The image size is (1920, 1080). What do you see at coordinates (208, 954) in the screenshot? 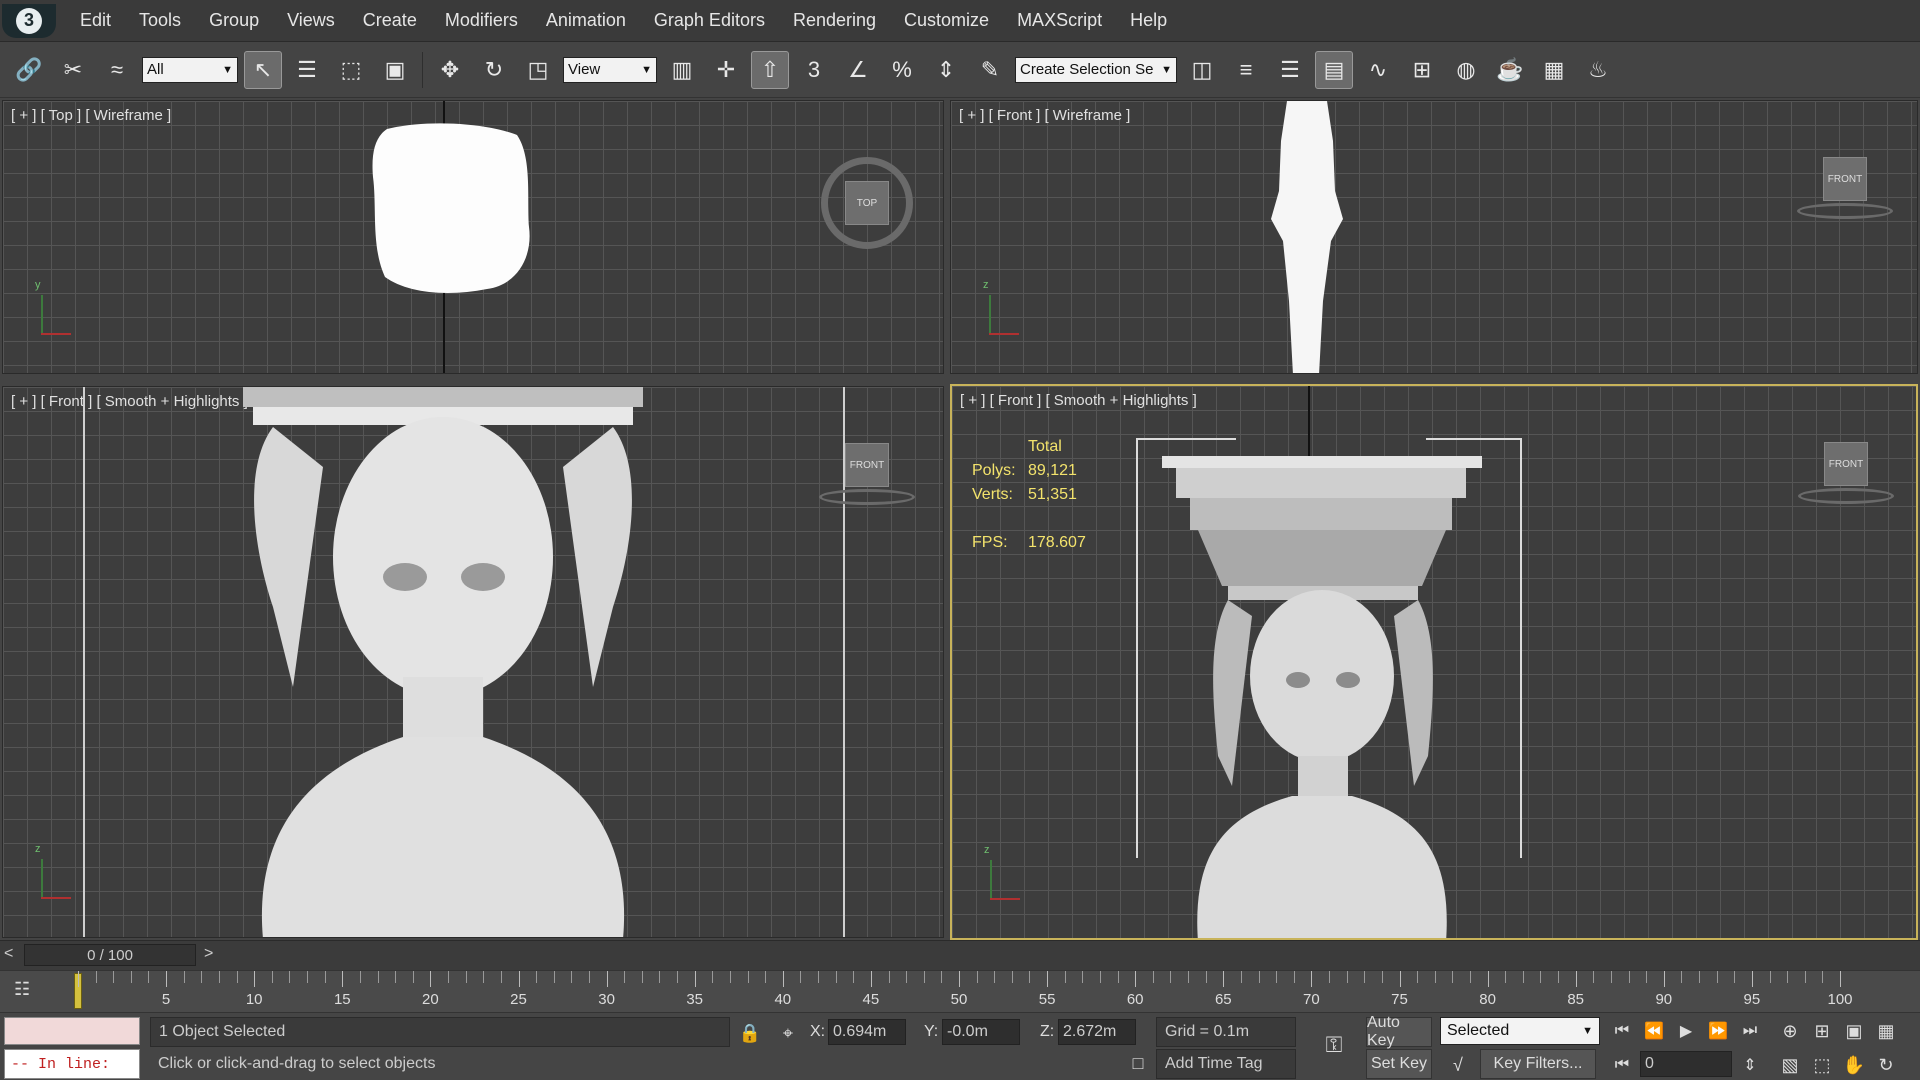
I see `time-slider-next-button: >` at bounding box center [208, 954].